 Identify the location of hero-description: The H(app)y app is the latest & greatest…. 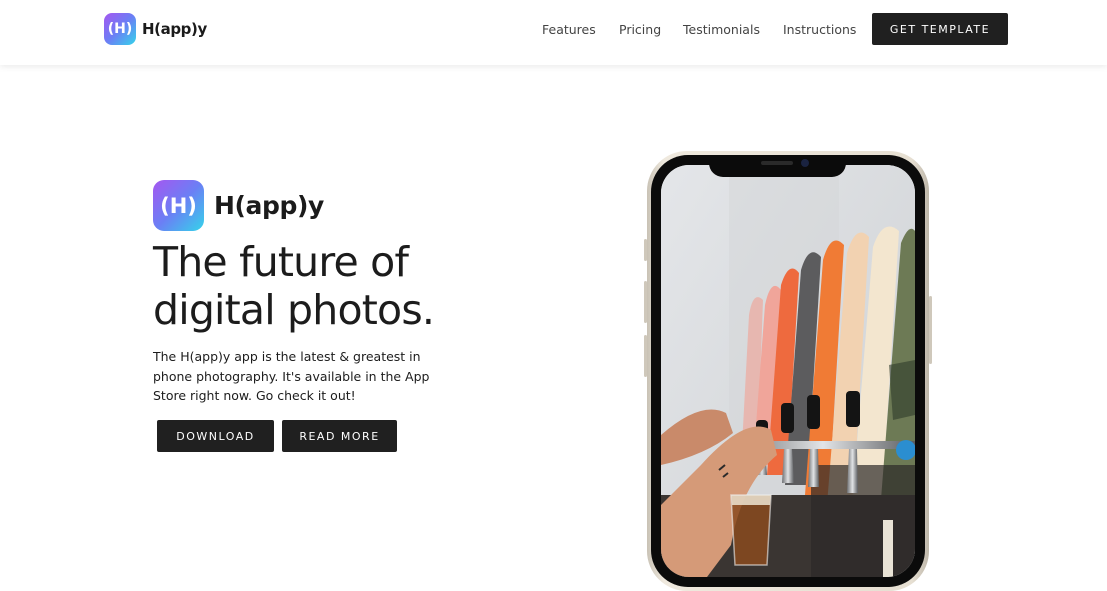
(291, 376).